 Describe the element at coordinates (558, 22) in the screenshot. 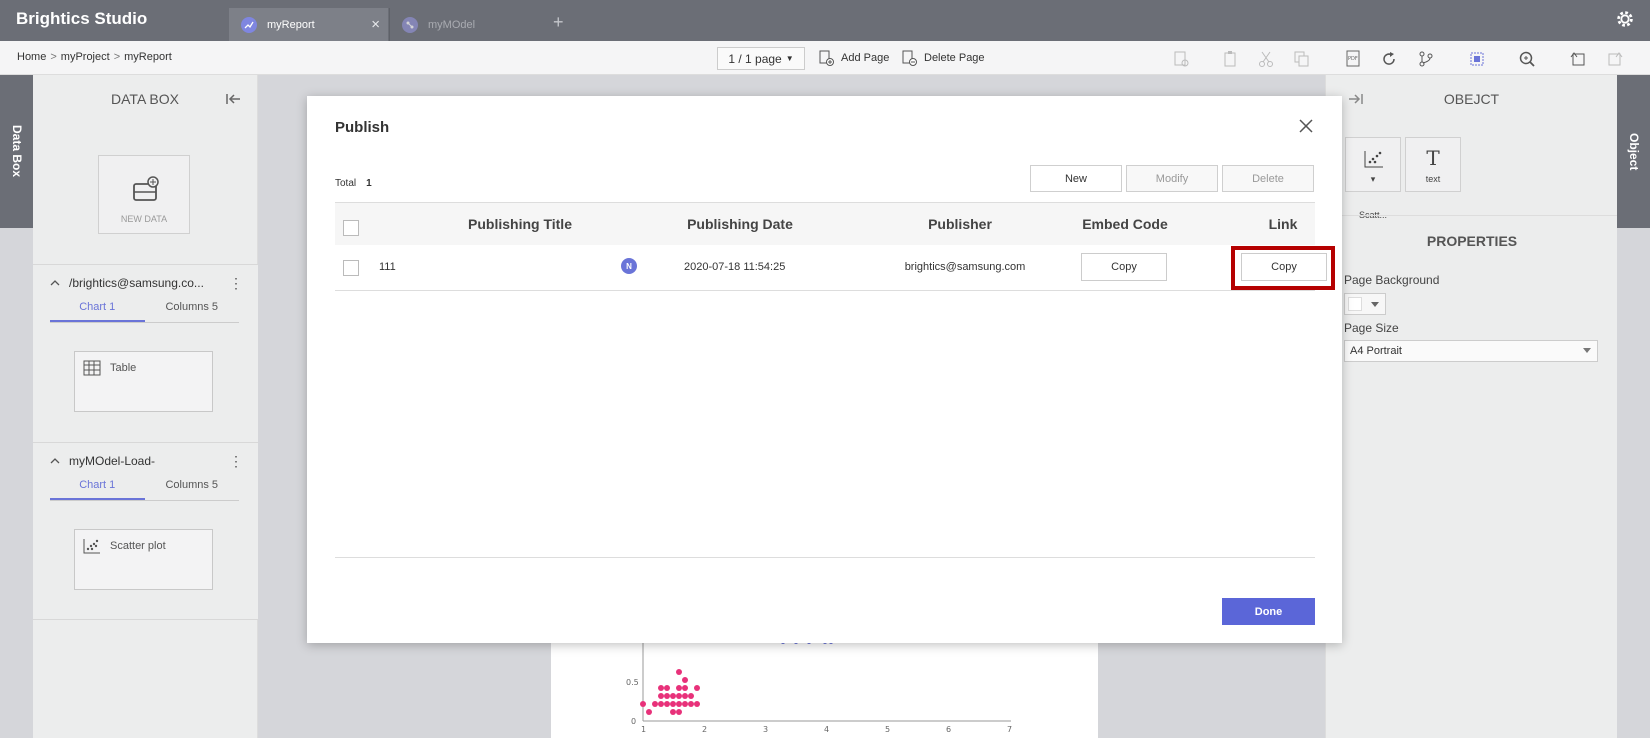

I see `add-tab-icon: +` at that location.